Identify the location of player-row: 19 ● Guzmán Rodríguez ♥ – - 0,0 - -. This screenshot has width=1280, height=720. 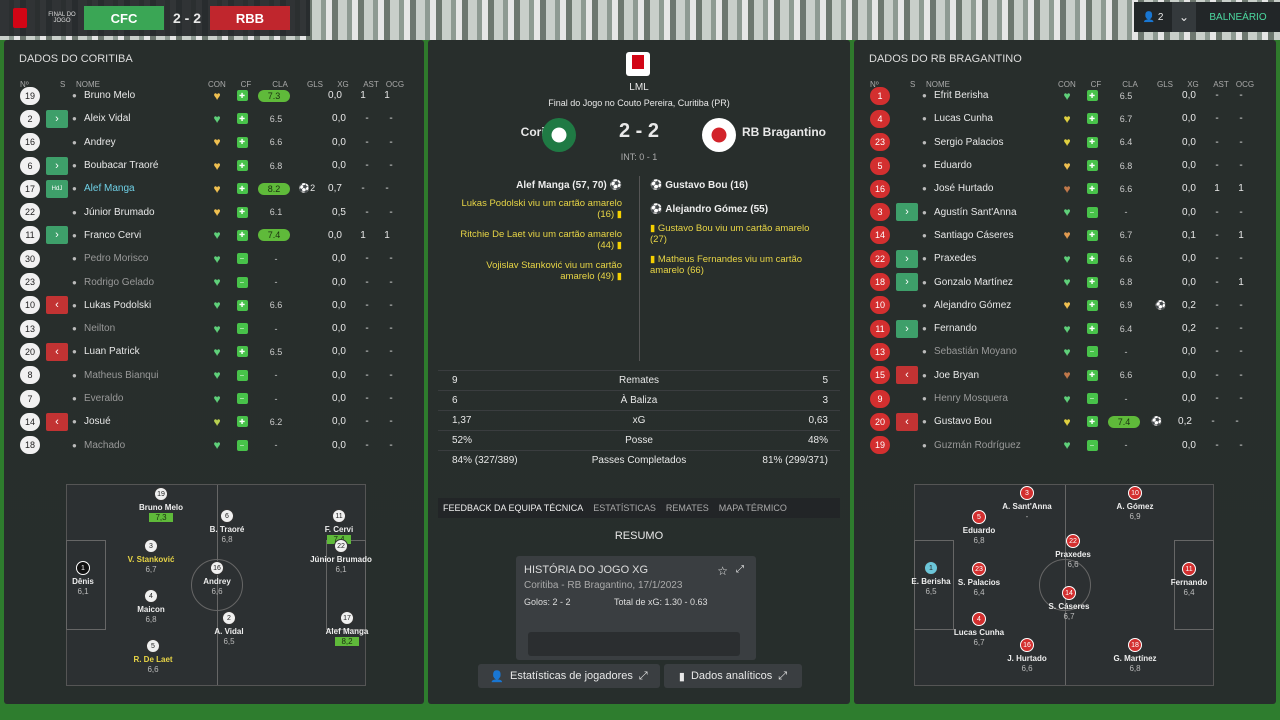
(1065, 444).